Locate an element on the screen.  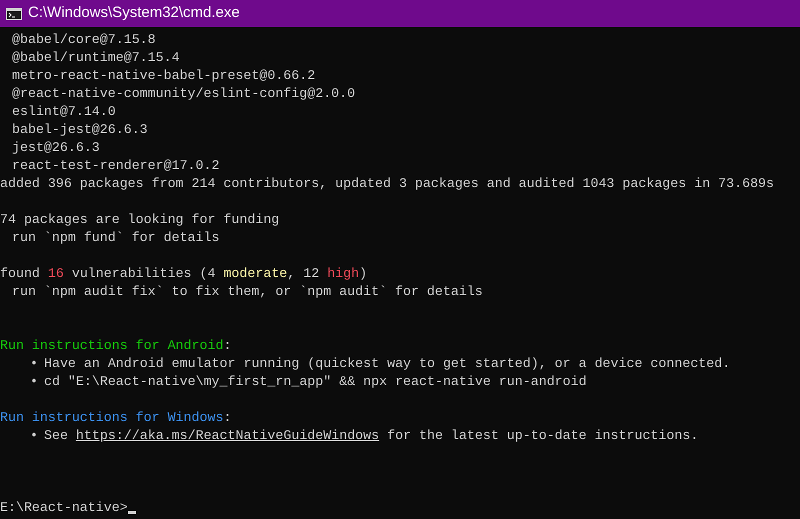
terminal-line: See https://aka.ms/ReactNativeGuideWindows for the latest up-to-date instructions. is located at coordinates (371, 436).